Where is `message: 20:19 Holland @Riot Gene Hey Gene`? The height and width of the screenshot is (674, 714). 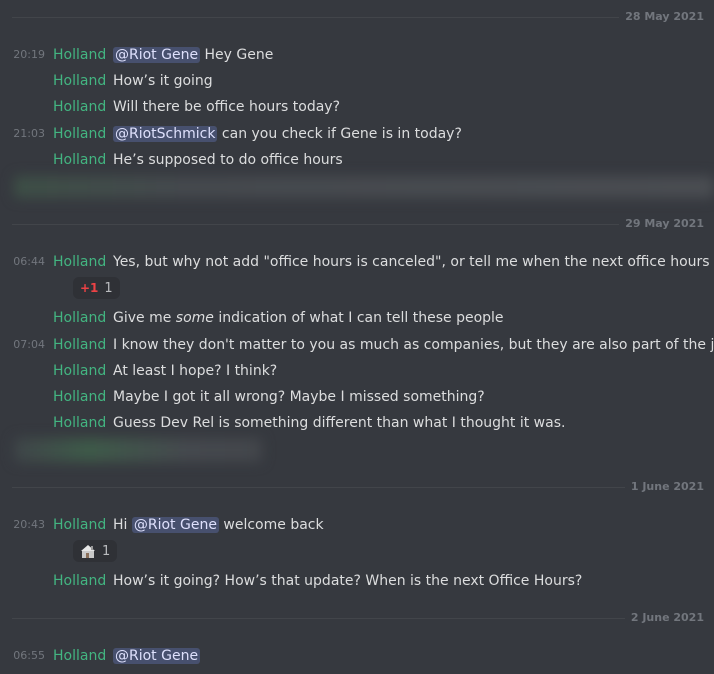 message: 20:19 Holland @Riot Gene Hey Gene is located at coordinates (357, 55).